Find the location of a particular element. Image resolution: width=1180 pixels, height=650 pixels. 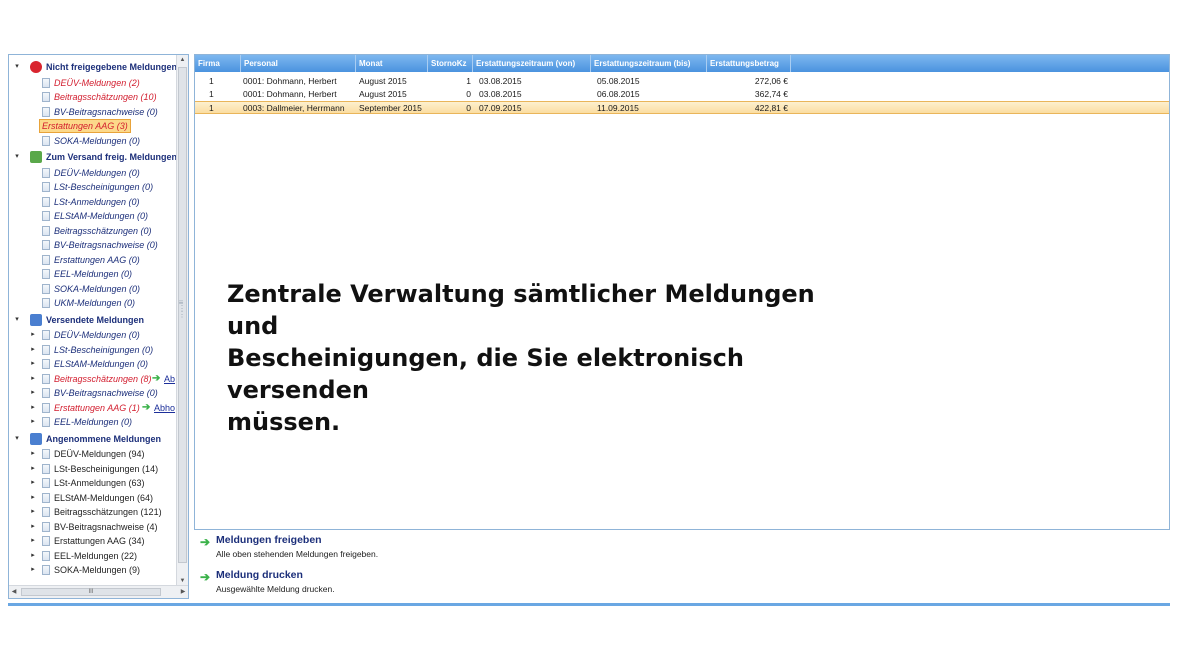

cell-personal: 0001: Dohmann, Herbert is located at coordinates (290, 81).